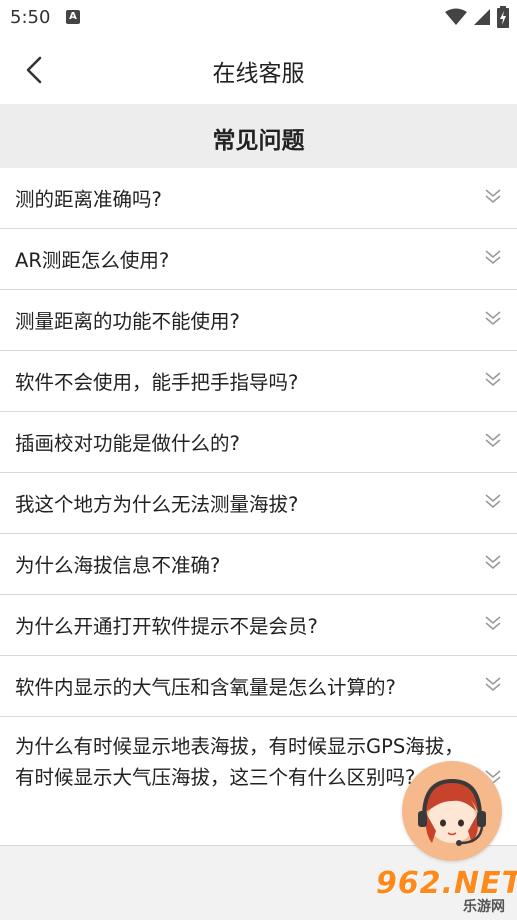 This screenshot has width=517, height=920. I want to click on page-title: 在线客服, so click(258, 74).